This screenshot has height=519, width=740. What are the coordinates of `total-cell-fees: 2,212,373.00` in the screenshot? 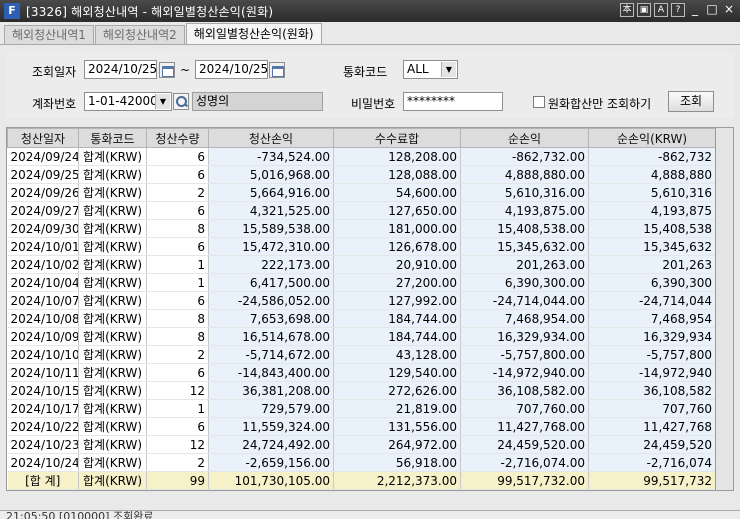 It's located at (397, 480).